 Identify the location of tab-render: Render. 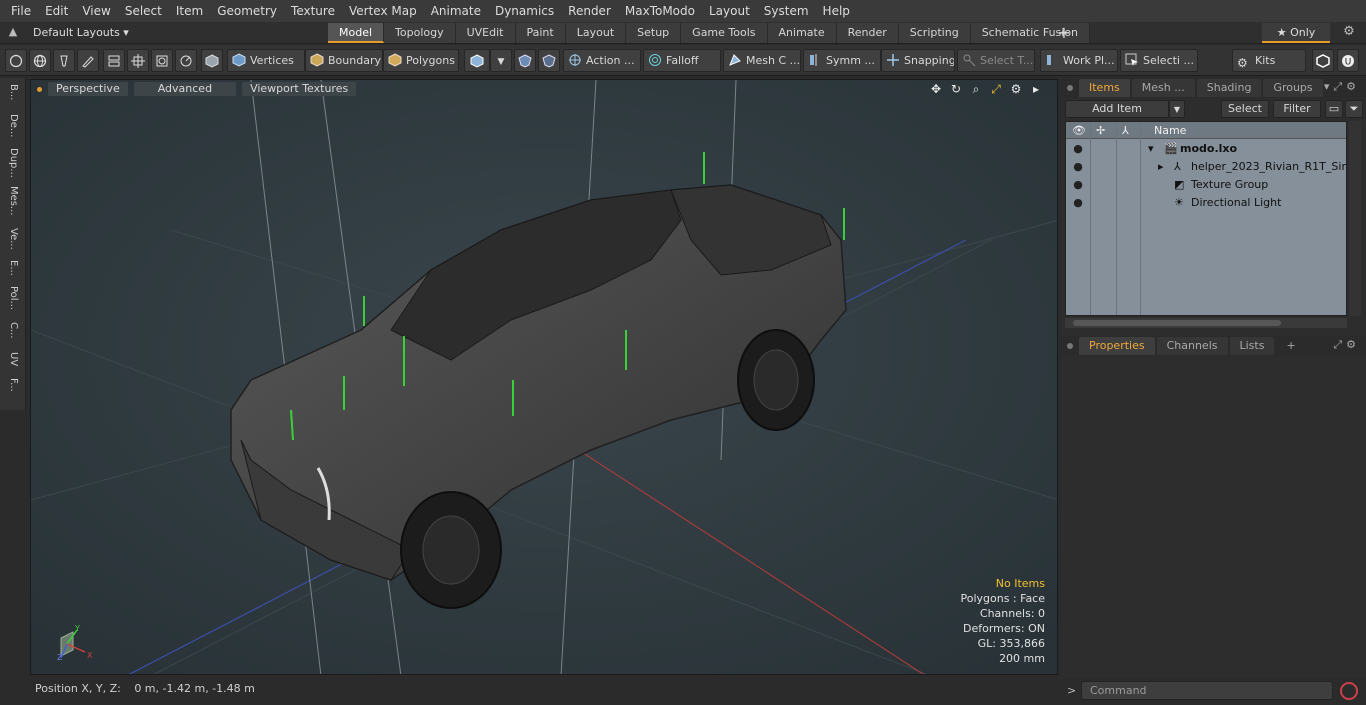
(867, 33).